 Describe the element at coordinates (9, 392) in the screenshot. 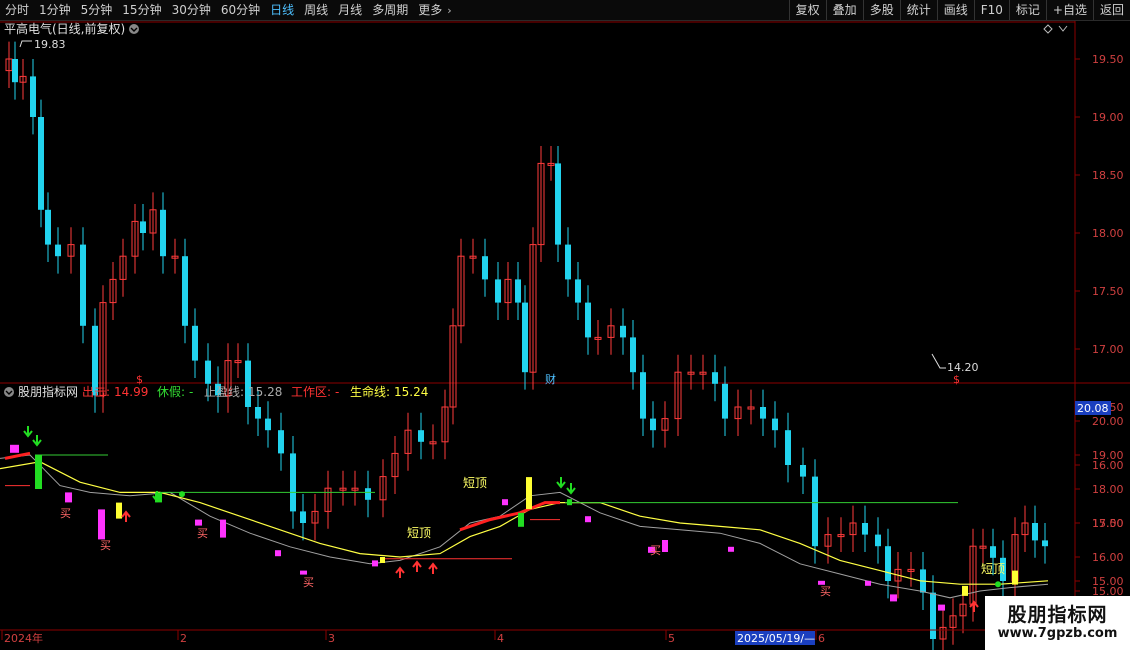

I see `indicator-dropdown-icon` at that location.